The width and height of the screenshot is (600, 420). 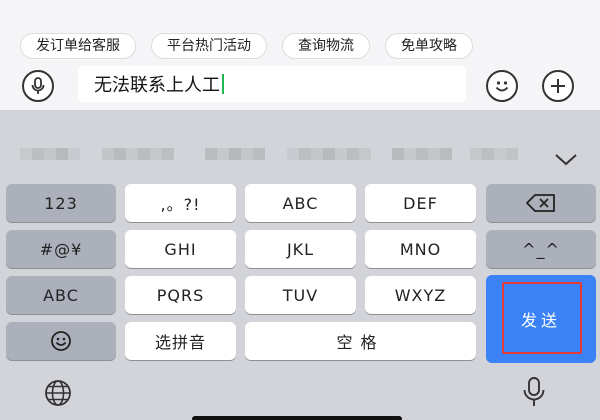 What do you see at coordinates (541, 249) in the screenshot?
I see `emoticon-icon: ^_^` at bounding box center [541, 249].